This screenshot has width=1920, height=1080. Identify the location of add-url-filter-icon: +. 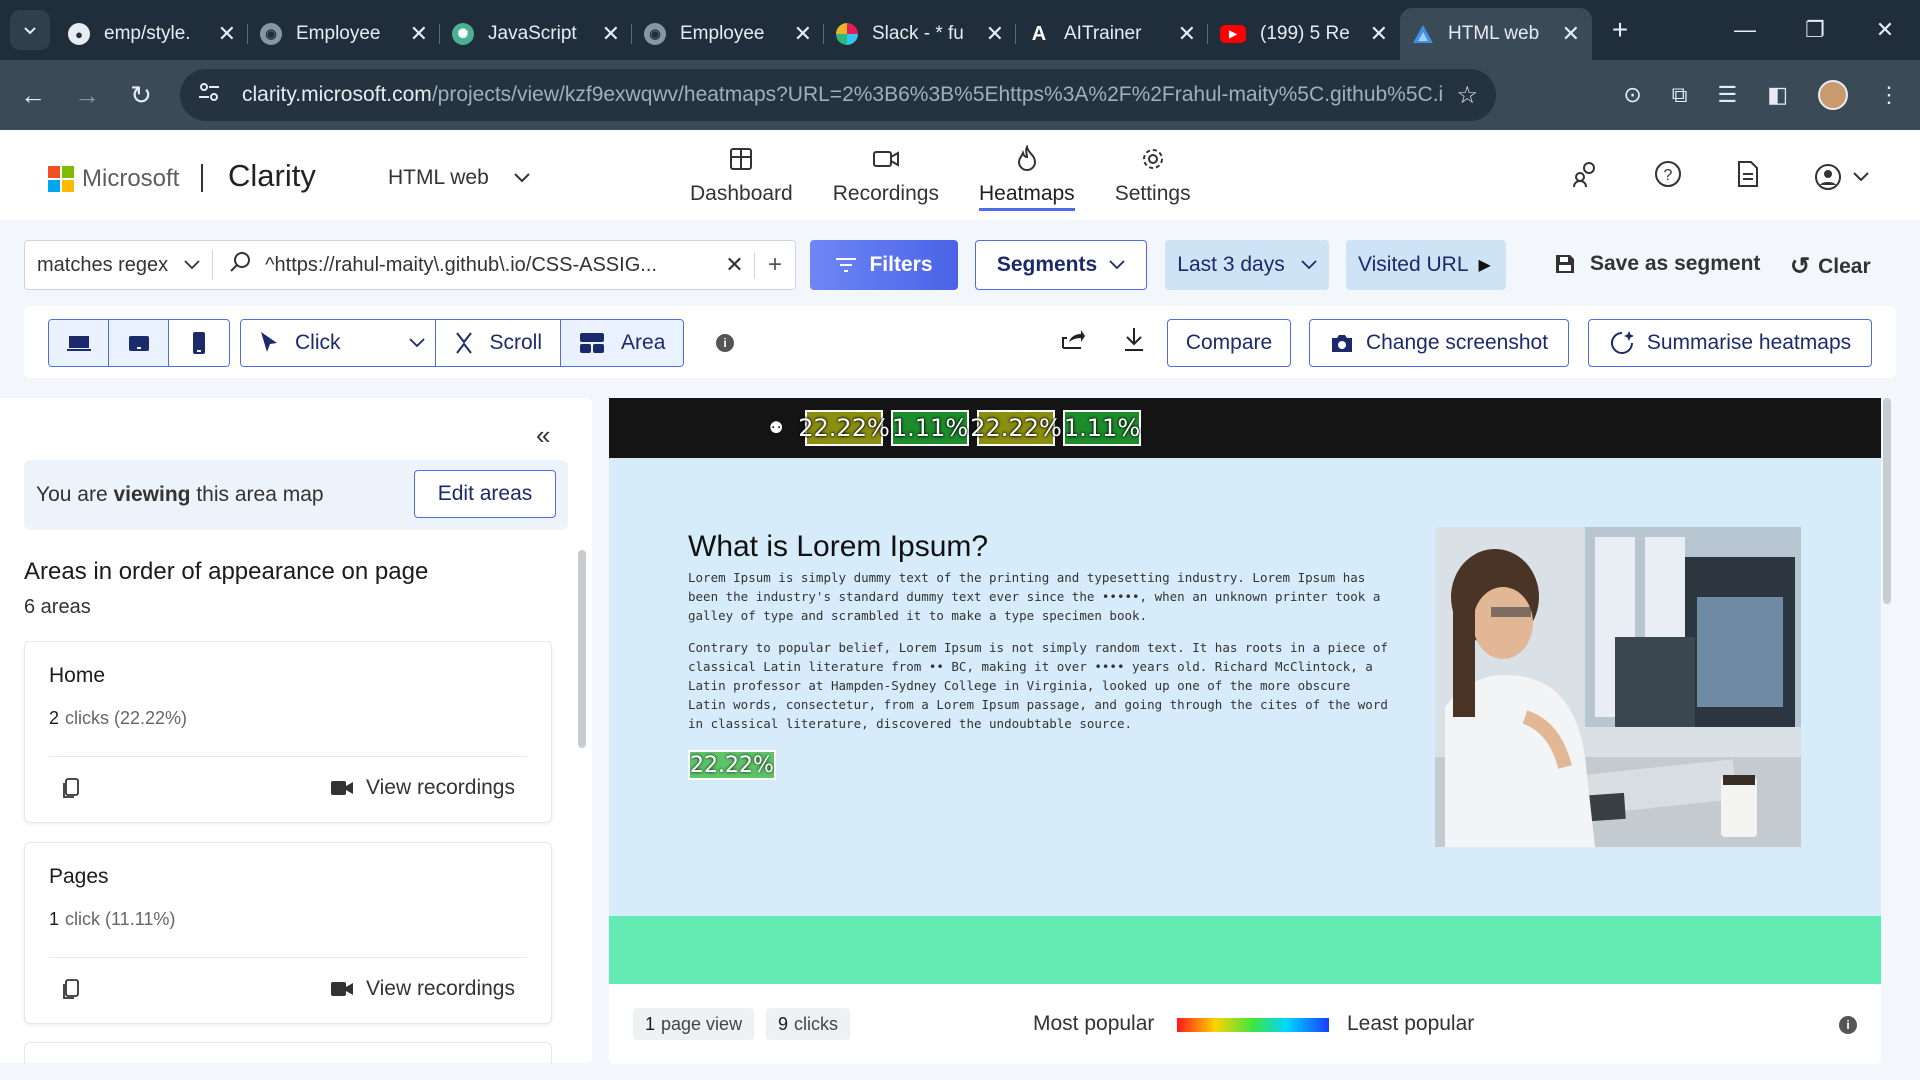
(775, 265).